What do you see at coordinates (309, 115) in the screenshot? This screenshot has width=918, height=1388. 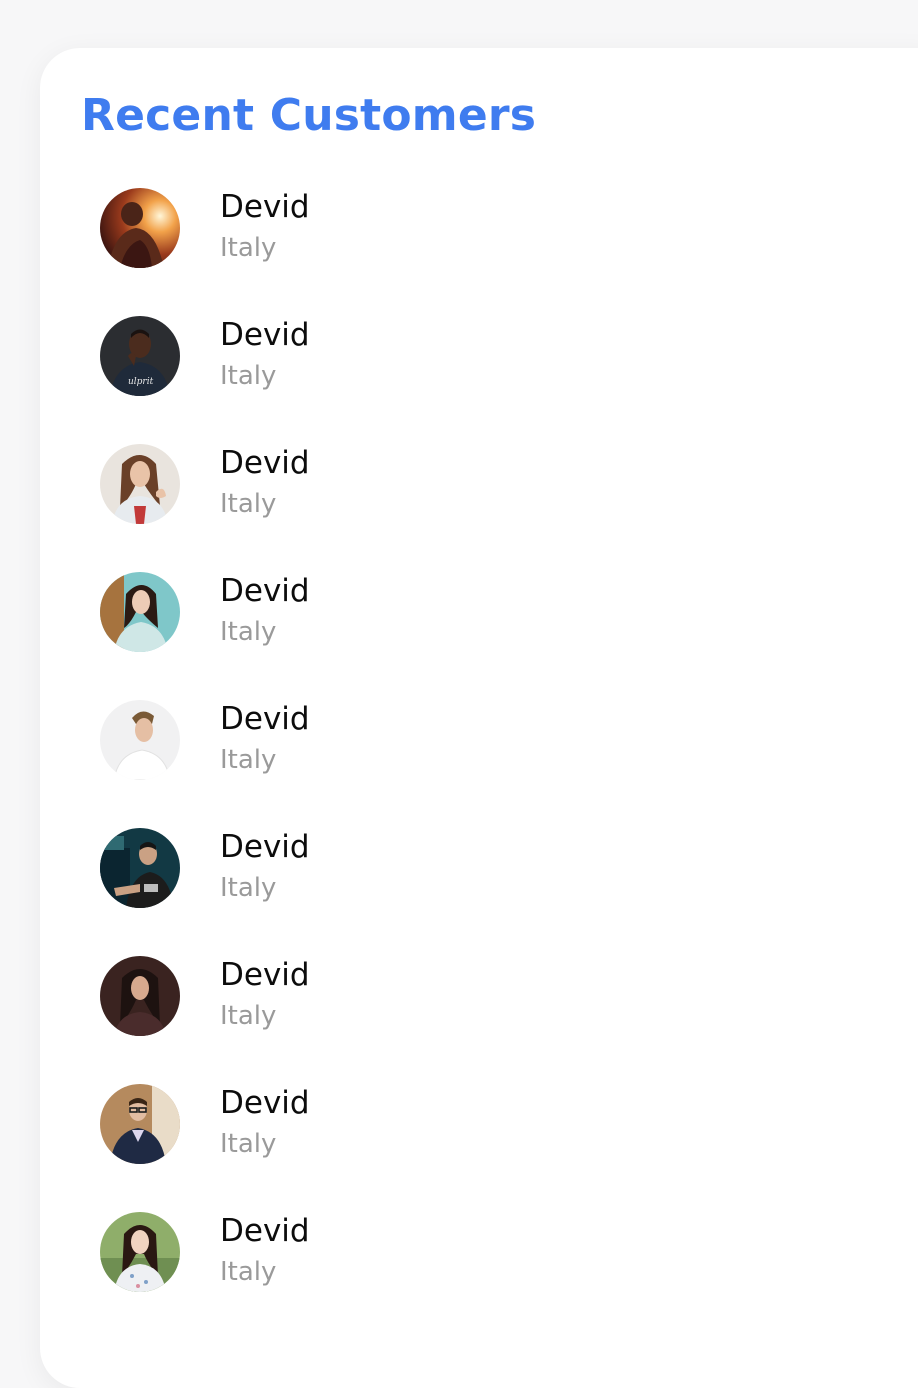 I see `card-title: Recent Customers` at bounding box center [309, 115].